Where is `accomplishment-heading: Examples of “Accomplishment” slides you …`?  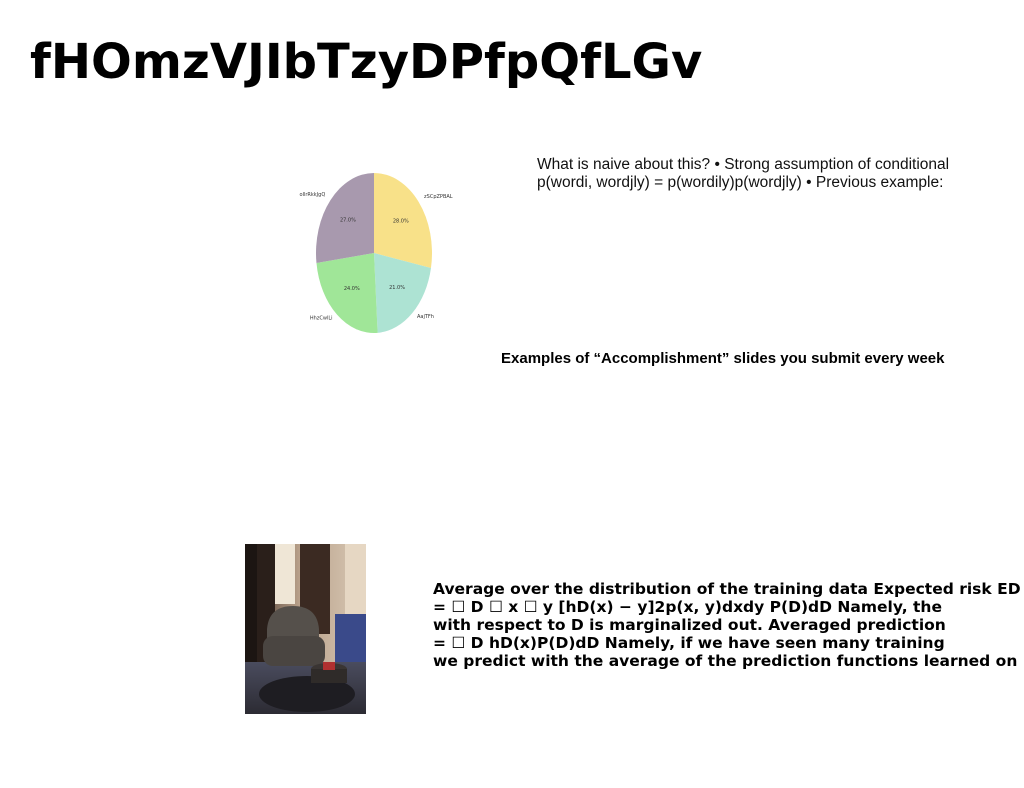
accomplishment-heading: Examples of “Accomplishment” slides you … is located at coordinates (723, 358).